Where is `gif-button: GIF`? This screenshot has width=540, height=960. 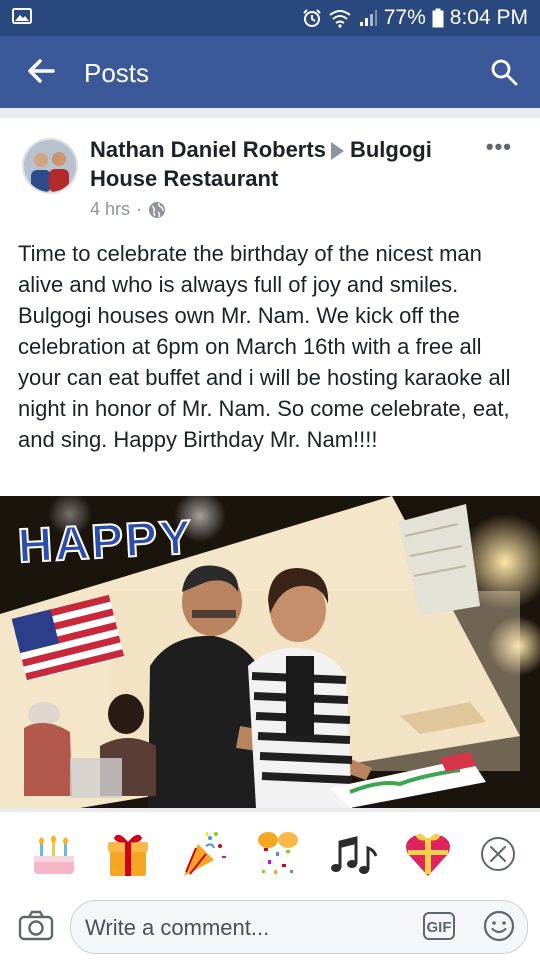
gif-button: GIF is located at coordinates (439, 926).